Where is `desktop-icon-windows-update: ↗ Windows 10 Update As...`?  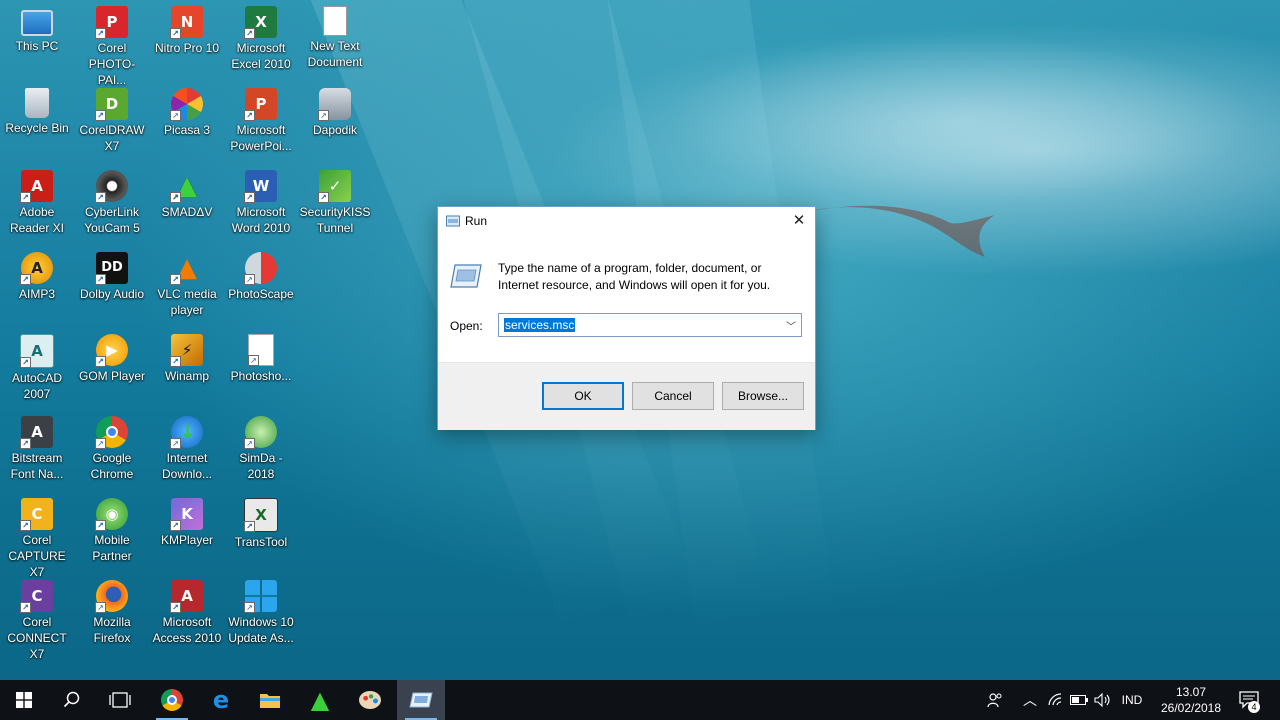 desktop-icon-windows-update: ↗ Windows 10 Update As... is located at coordinates (261, 616).